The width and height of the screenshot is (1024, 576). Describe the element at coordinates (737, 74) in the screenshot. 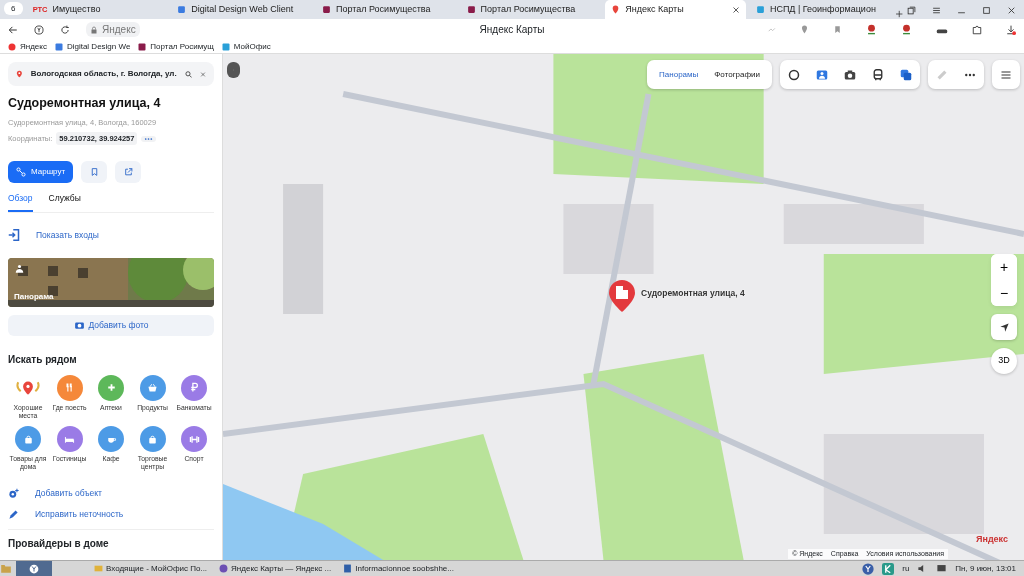

I see `layer-toggle: Фотографии` at that location.